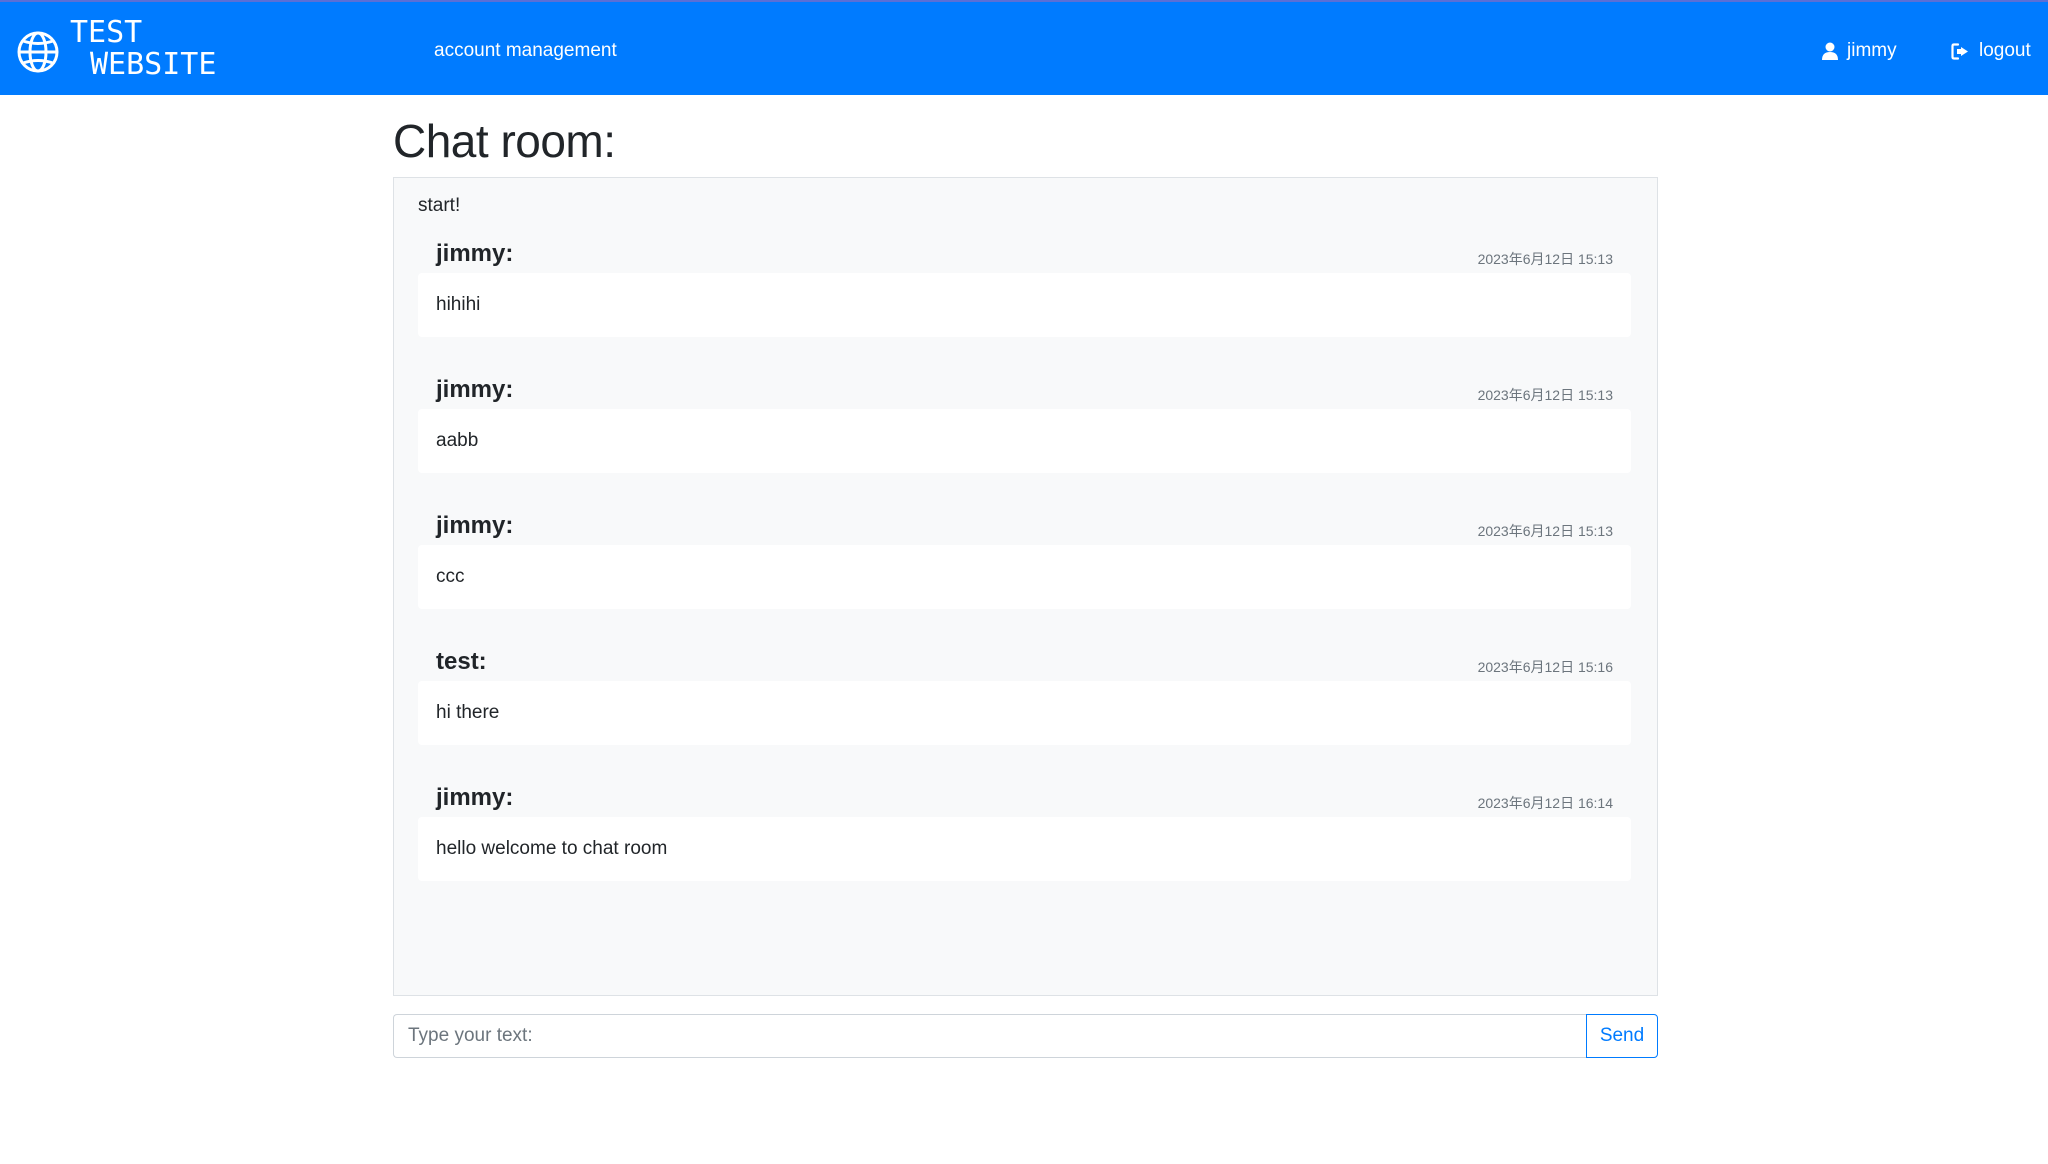 This screenshot has width=2048, height=1164. Describe the element at coordinates (989, 1036) in the screenshot. I see `message-input` at that location.